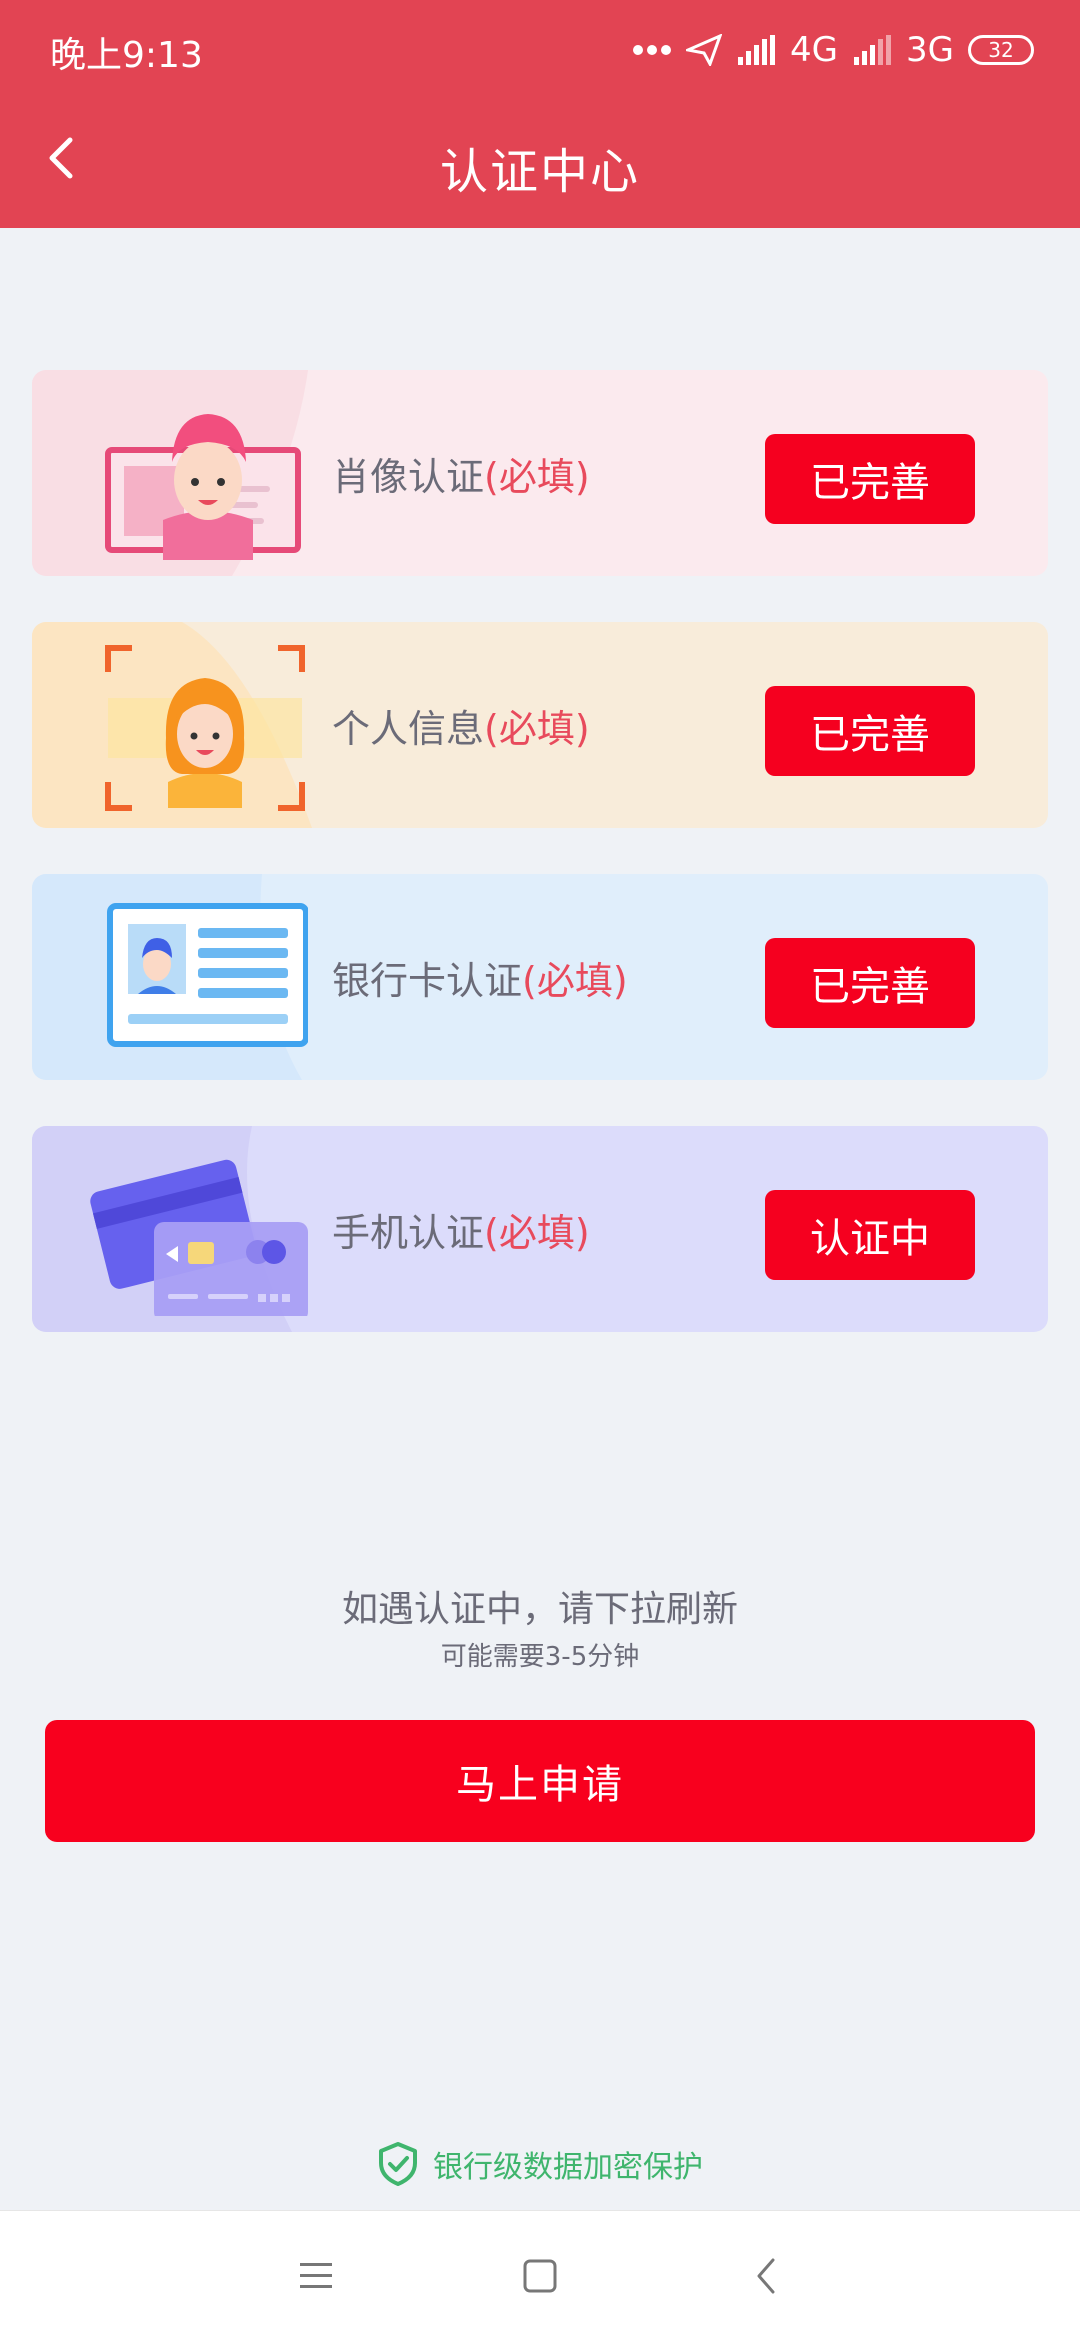 This screenshot has width=1080, height=2340. What do you see at coordinates (203, 487) in the screenshot?
I see `portrait-icon` at bounding box center [203, 487].